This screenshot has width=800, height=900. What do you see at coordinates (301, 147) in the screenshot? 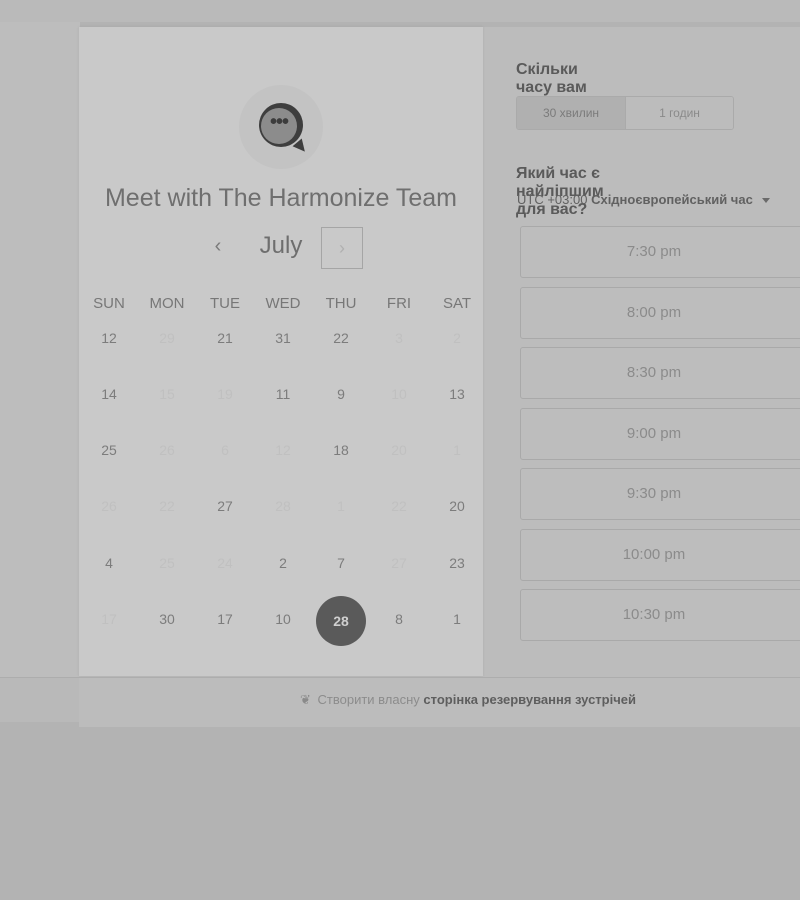
I see `logo-bubble-tail` at bounding box center [301, 147].